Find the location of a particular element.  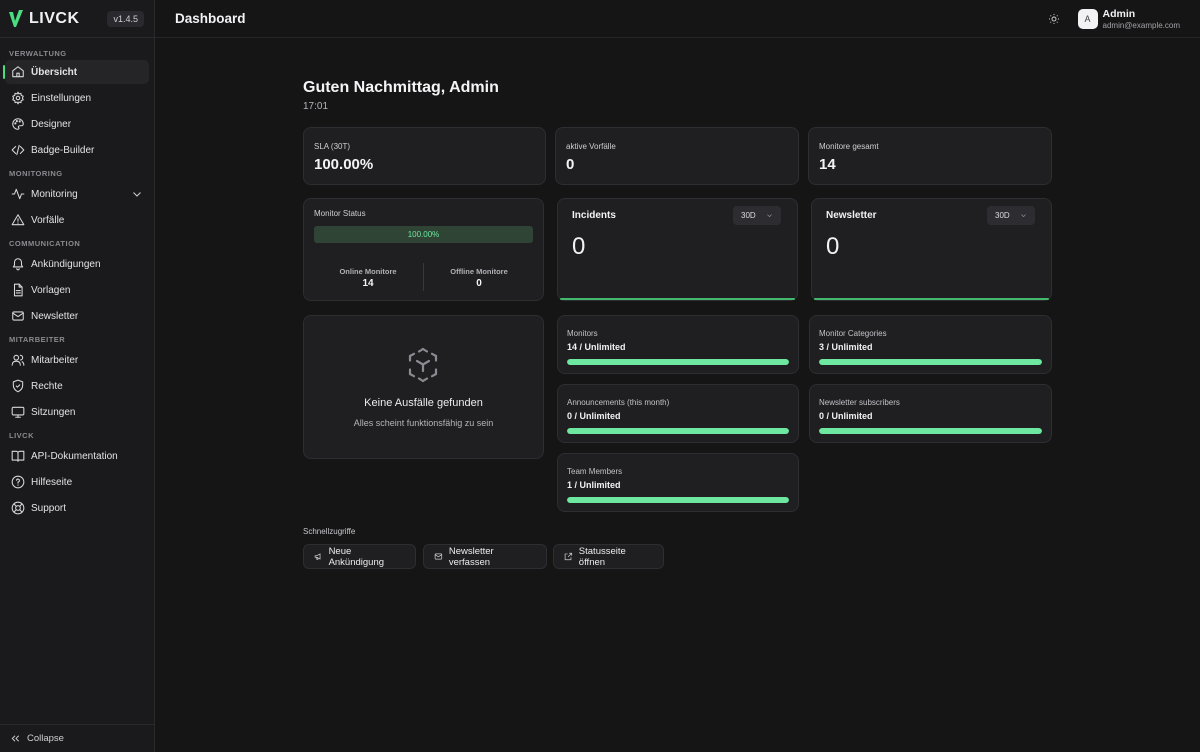

sidebar-item-uebersicht: Übersicht is located at coordinates (76, 72).